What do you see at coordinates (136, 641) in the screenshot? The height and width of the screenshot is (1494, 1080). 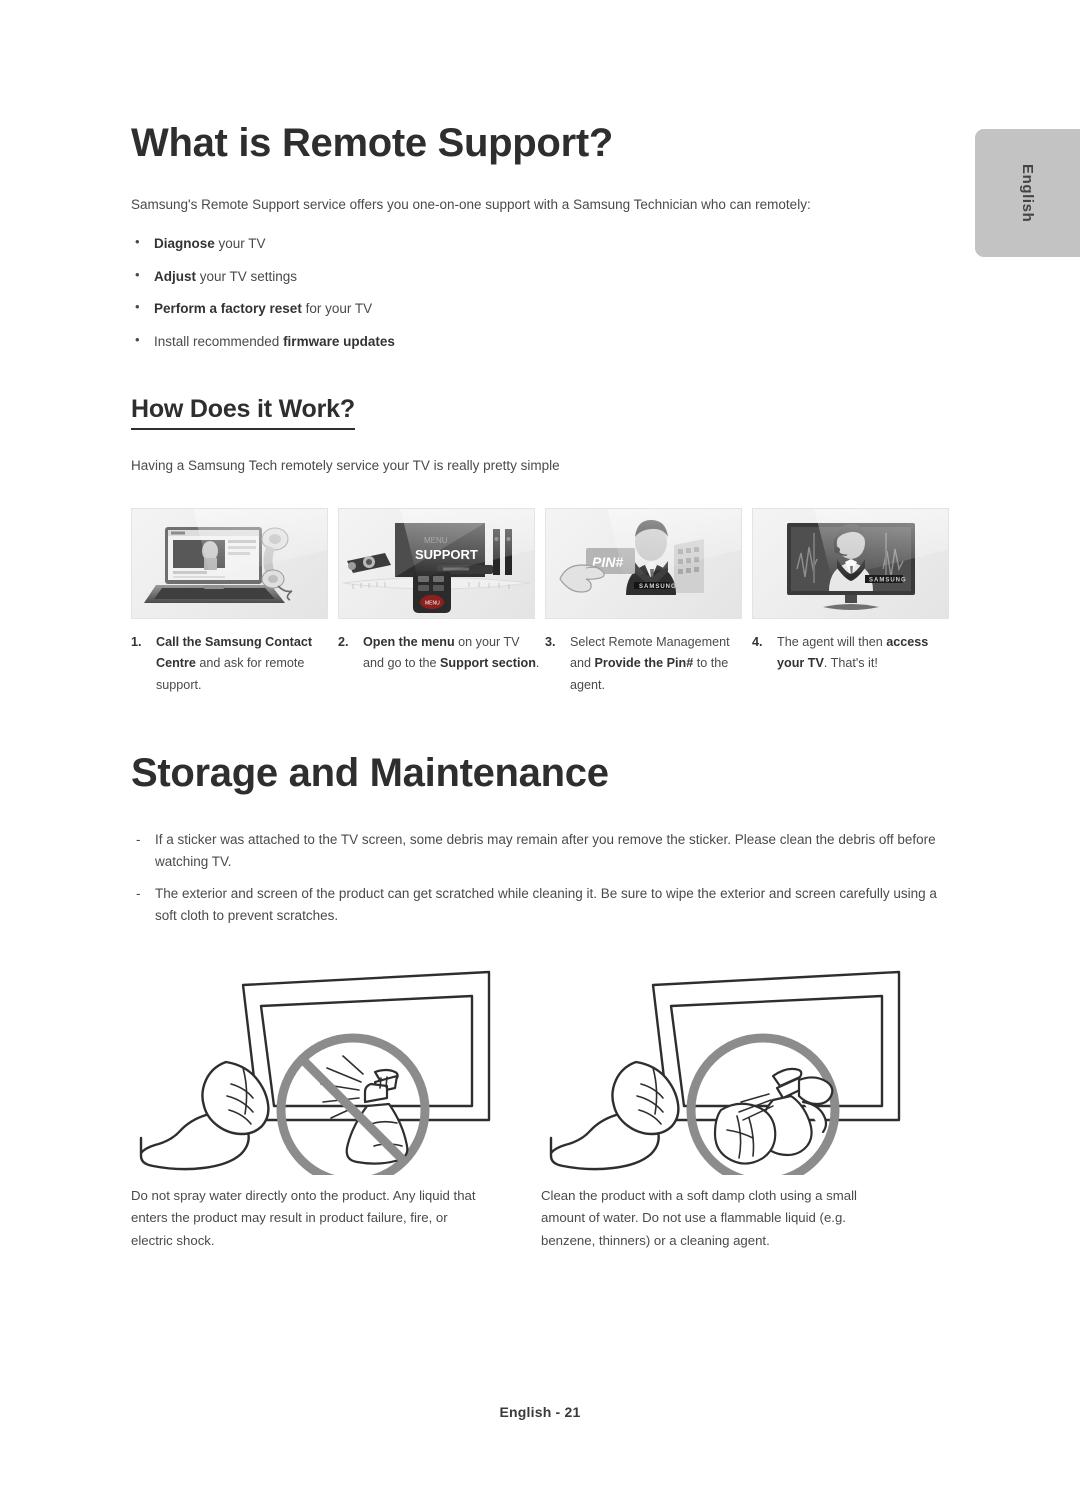 I see `step-number: 1.` at bounding box center [136, 641].